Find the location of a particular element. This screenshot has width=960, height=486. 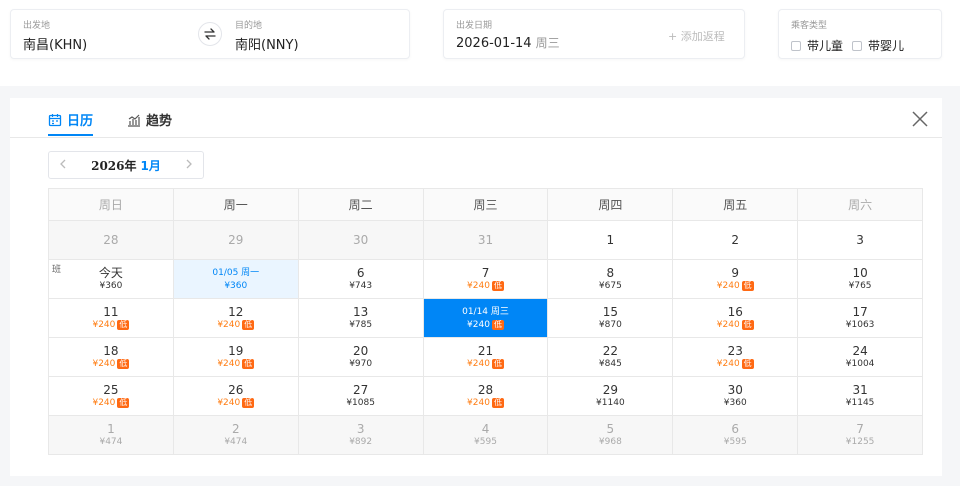

calendar-day-cell: 01/05 周一 ¥360 is located at coordinates (236, 279).